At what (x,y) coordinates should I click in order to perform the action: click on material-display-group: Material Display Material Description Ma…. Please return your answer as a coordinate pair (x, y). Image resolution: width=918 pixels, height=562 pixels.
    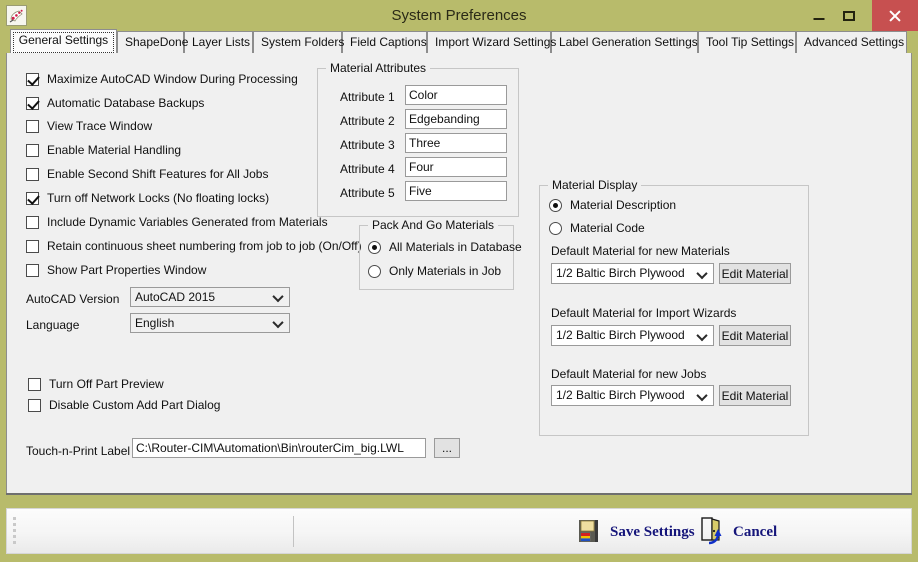
    Looking at the image, I should click on (674, 307).